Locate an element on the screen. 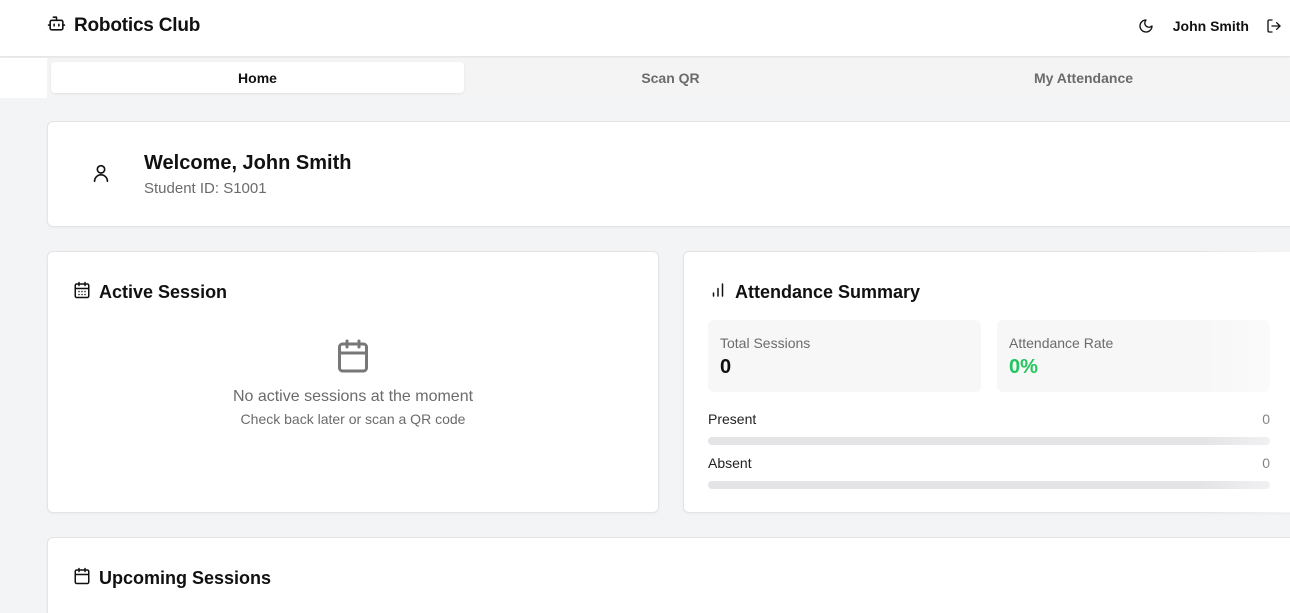  attendance-rate-stat: Attendance Rate 0% is located at coordinates (1133, 356).